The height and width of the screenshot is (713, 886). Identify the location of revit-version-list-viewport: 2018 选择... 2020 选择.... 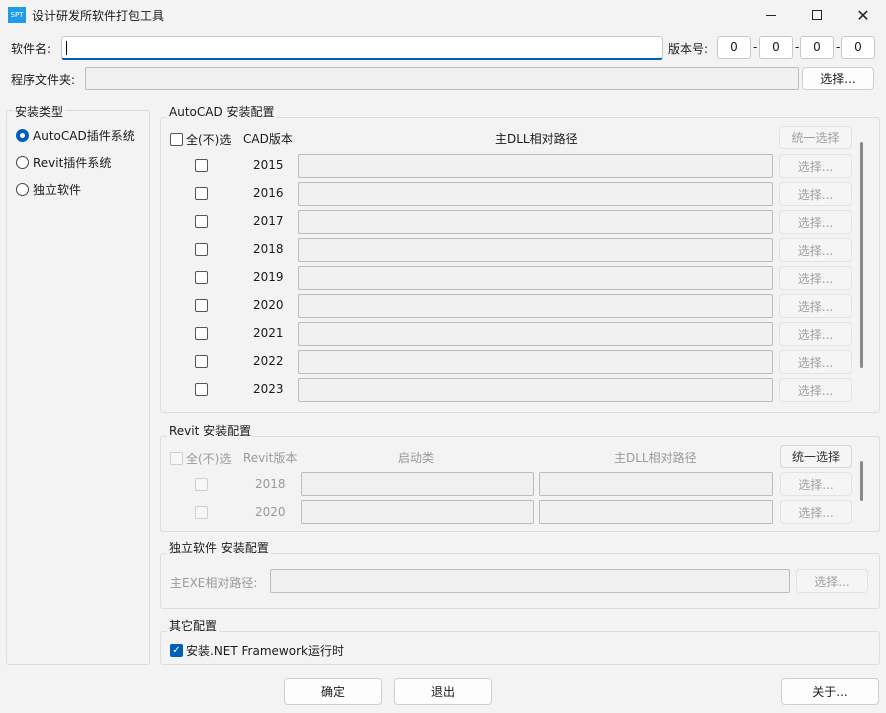
(520, 500).